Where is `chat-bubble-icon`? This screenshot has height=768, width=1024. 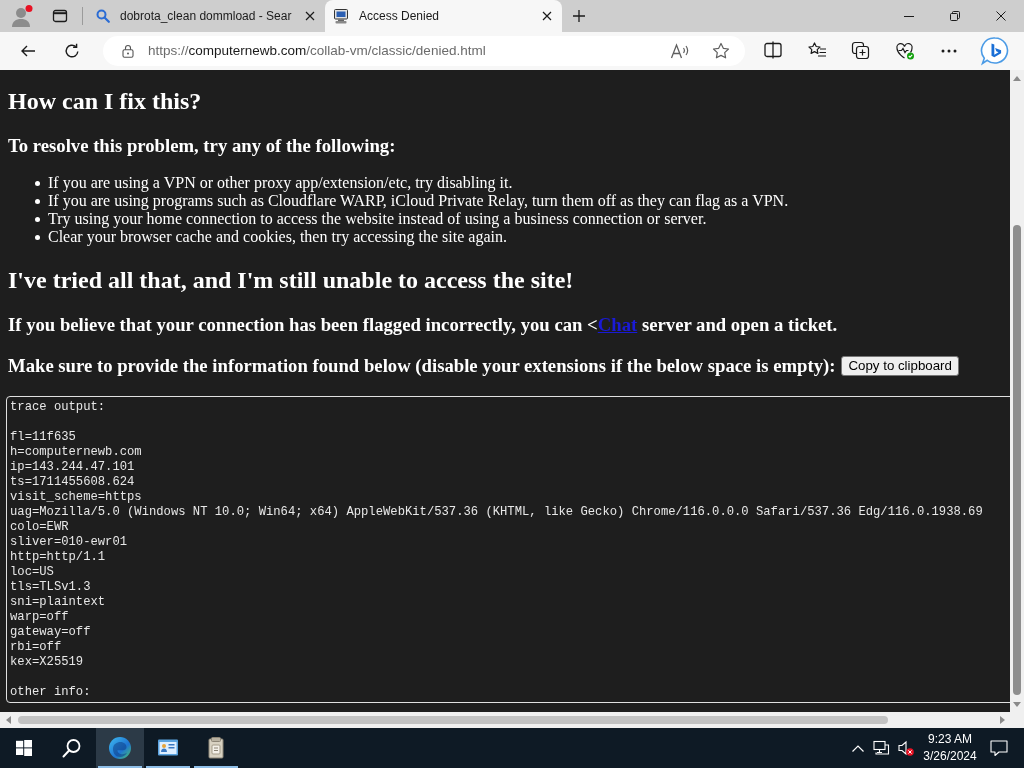 chat-bubble-icon is located at coordinates (995, 51).